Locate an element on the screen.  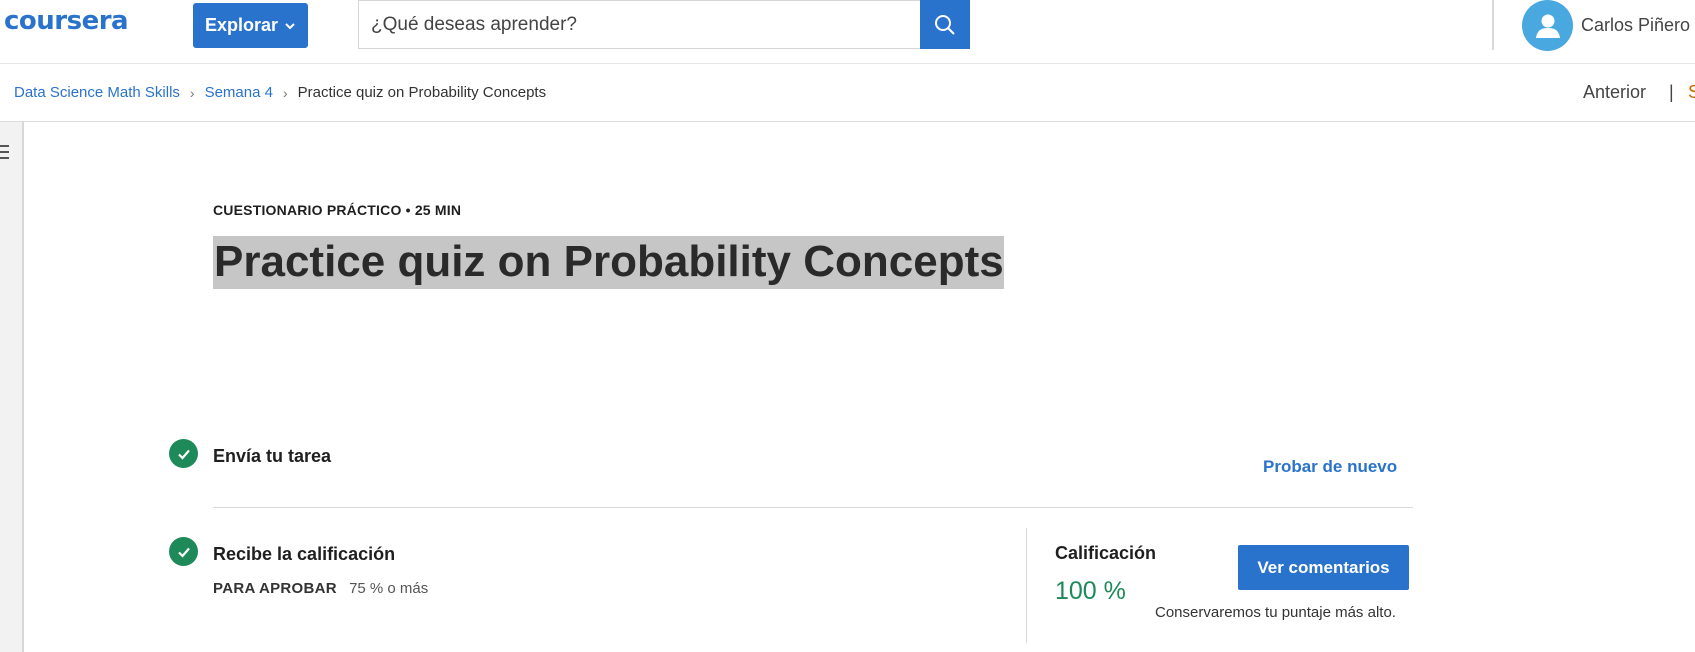
step-grade-title: Recibe la calificación is located at coordinates (304, 554).